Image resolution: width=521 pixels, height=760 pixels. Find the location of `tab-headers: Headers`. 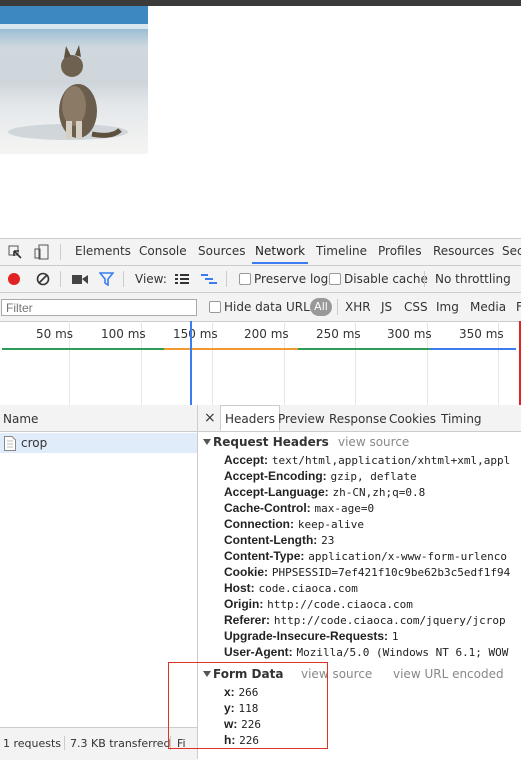

tab-headers: Headers is located at coordinates (250, 418).